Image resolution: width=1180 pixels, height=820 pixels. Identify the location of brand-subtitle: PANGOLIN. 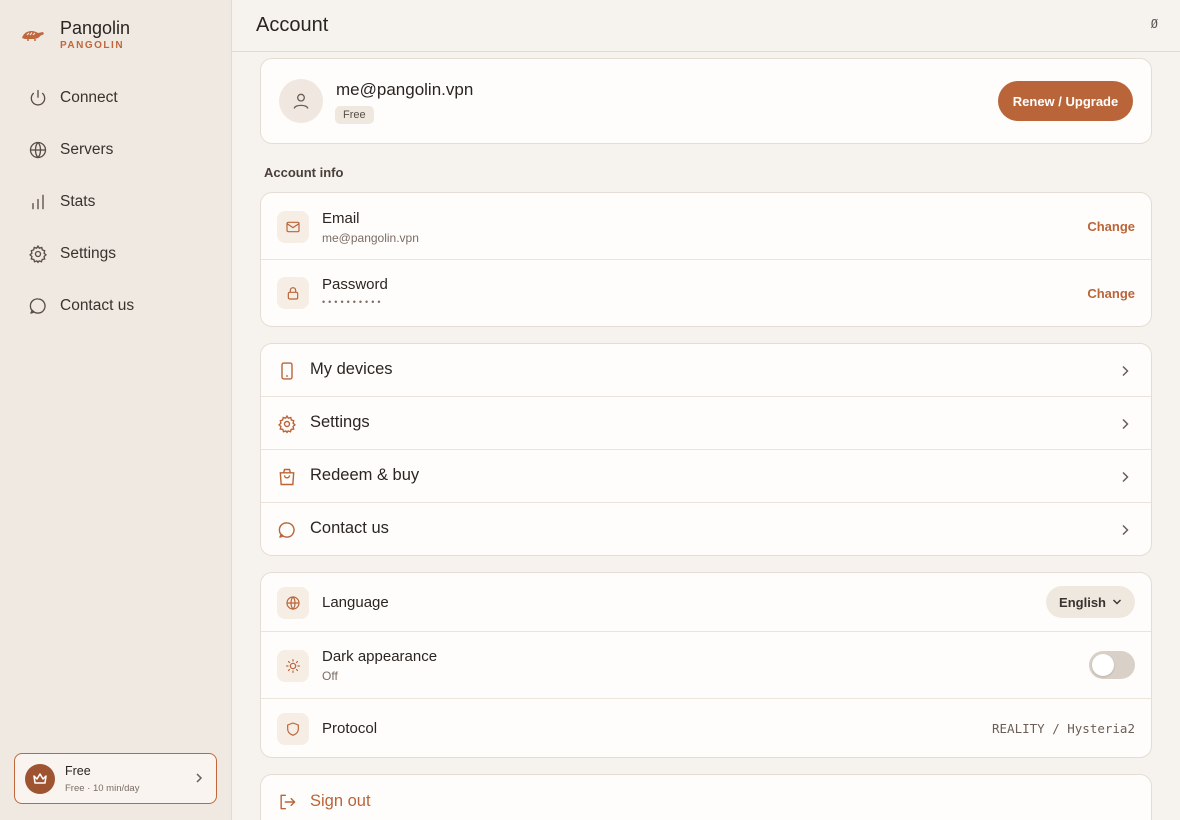
(92, 45).